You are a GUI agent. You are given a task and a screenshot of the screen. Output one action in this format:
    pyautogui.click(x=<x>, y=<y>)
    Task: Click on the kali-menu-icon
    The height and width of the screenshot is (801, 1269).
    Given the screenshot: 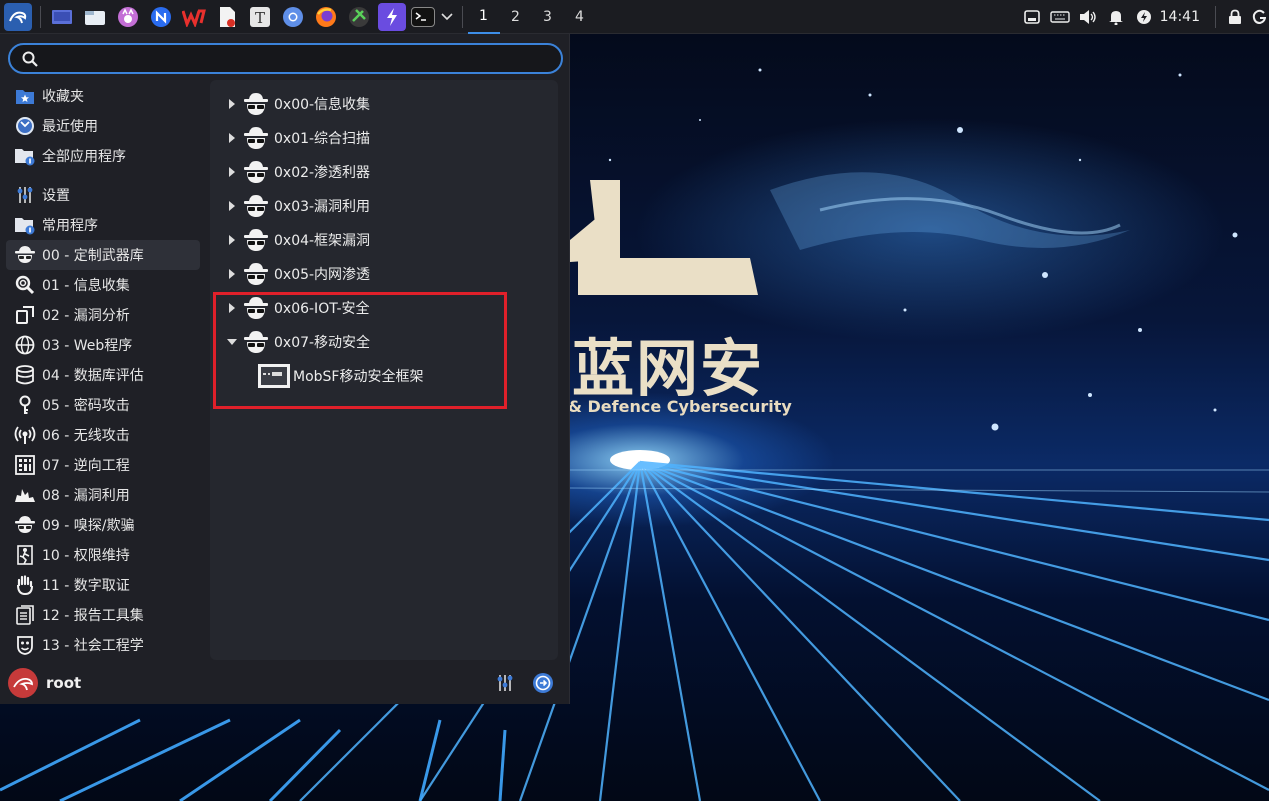 What is the action you would take?
    pyautogui.click(x=18, y=16)
    